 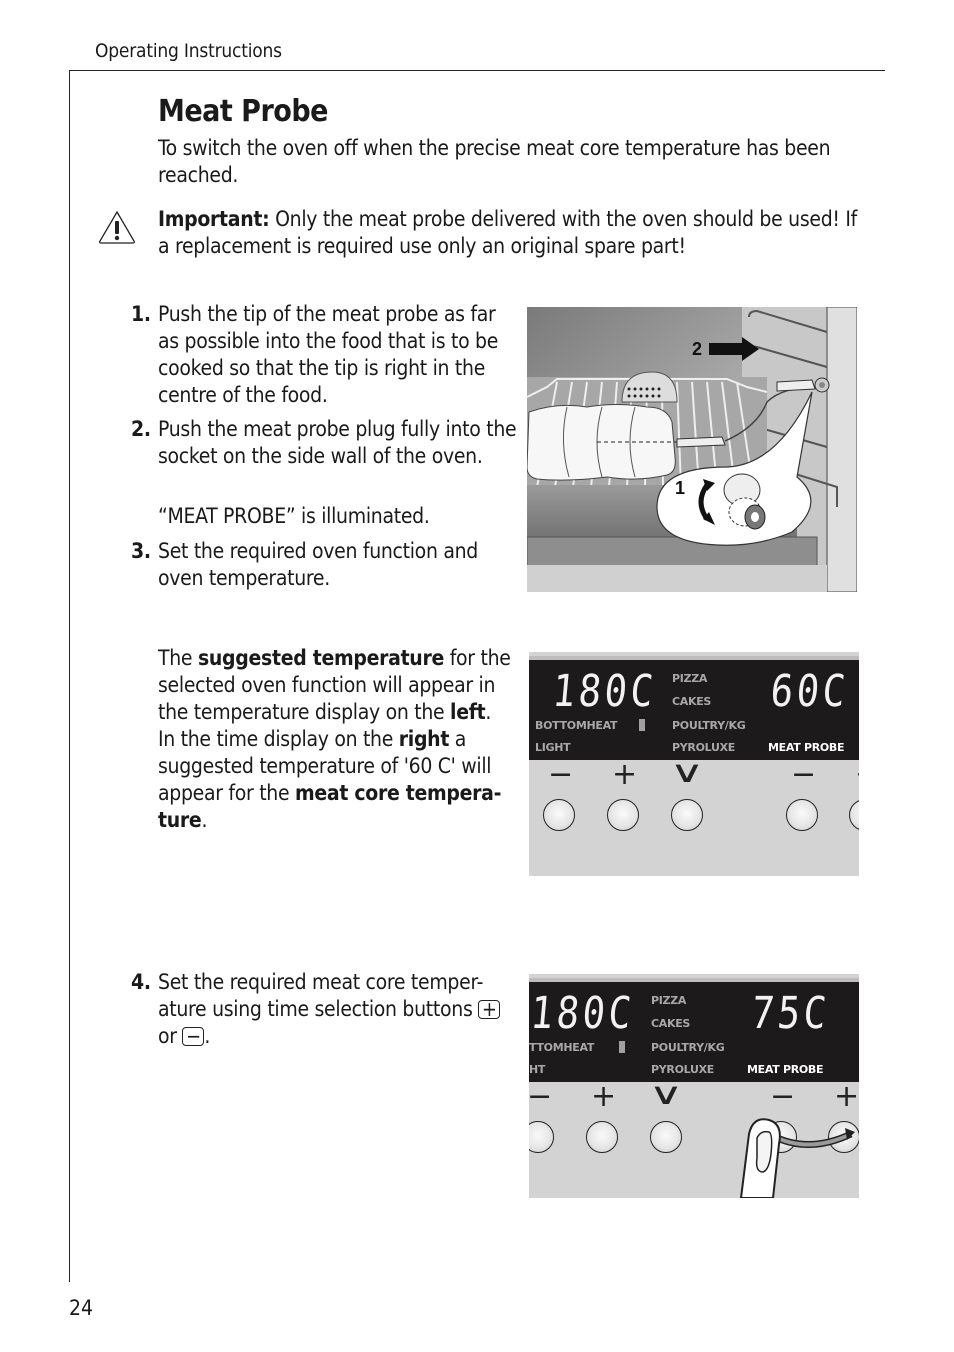 What do you see at coordinates (141, 982) in the screenshot?
I see `step-number: 4.` at bounding box center [141, 982].